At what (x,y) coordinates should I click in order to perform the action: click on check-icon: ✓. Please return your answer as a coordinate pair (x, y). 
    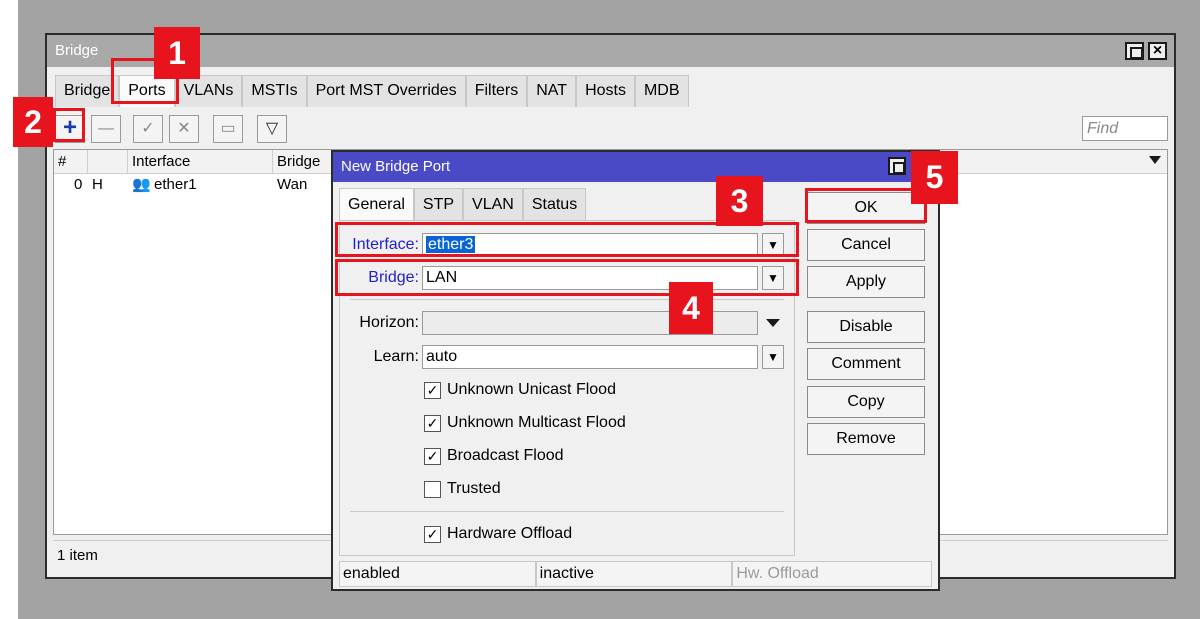
    Looking at the image, I should click on (148, 128).